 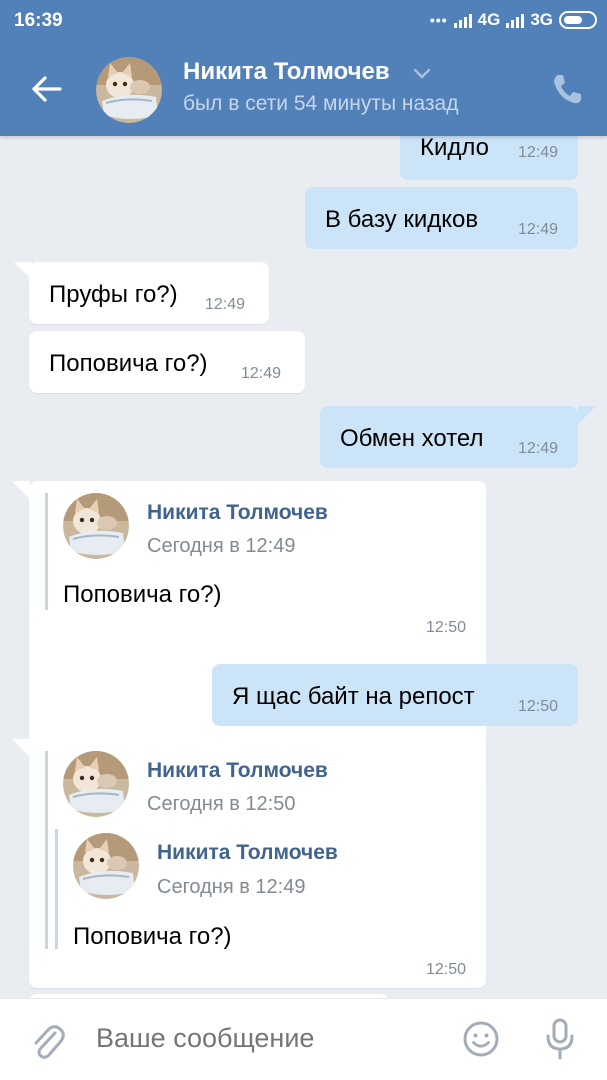 I want to click on nested-forward-author: Никита Толмочев, so click(x=247, y=853).